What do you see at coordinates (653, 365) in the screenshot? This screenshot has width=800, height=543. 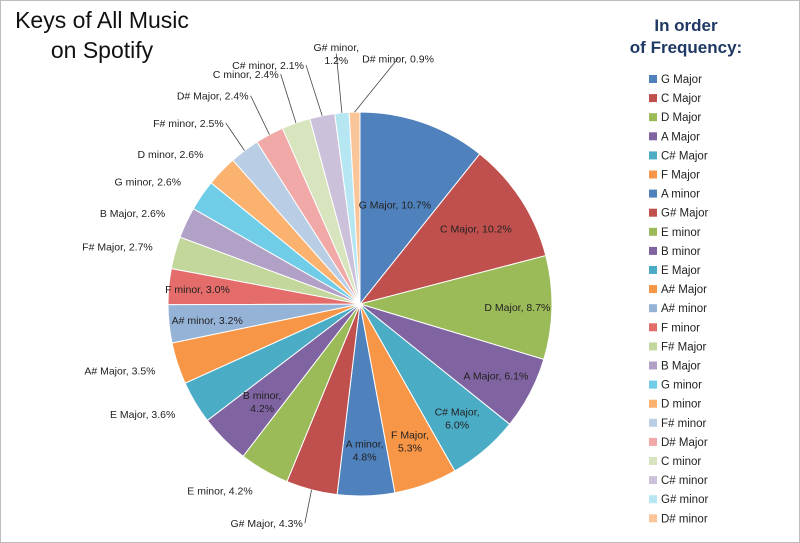 I see `legend-swatch-b-major` at bounding box center [653, 365].